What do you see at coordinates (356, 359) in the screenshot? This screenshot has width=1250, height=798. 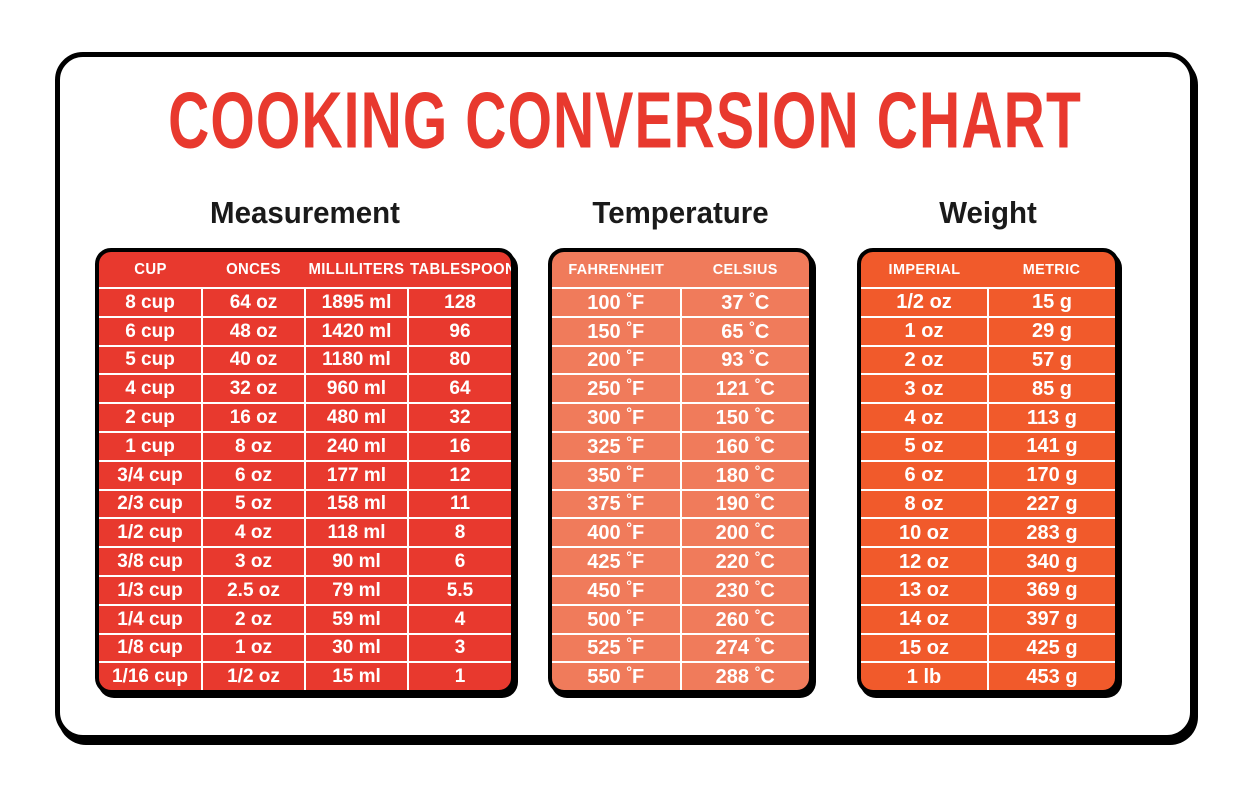 I see `table-cell: 1180 ml` at bounding box center [356, 359].